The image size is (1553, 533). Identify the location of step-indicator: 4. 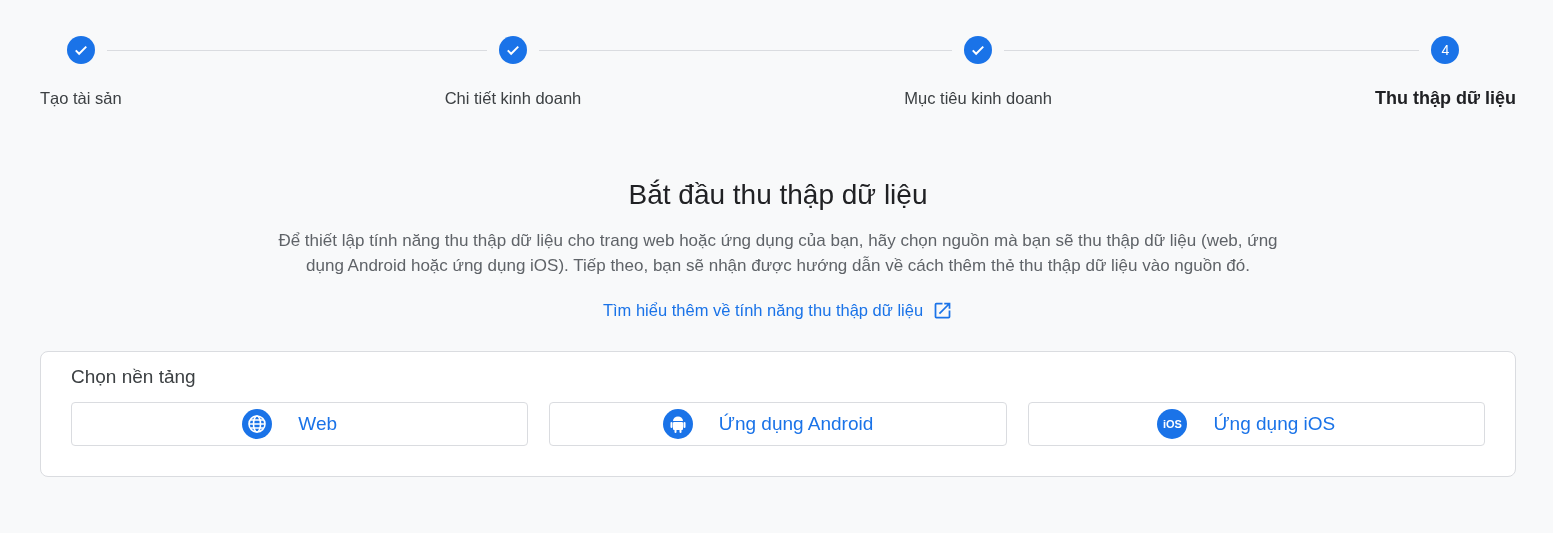
(1445, 50).